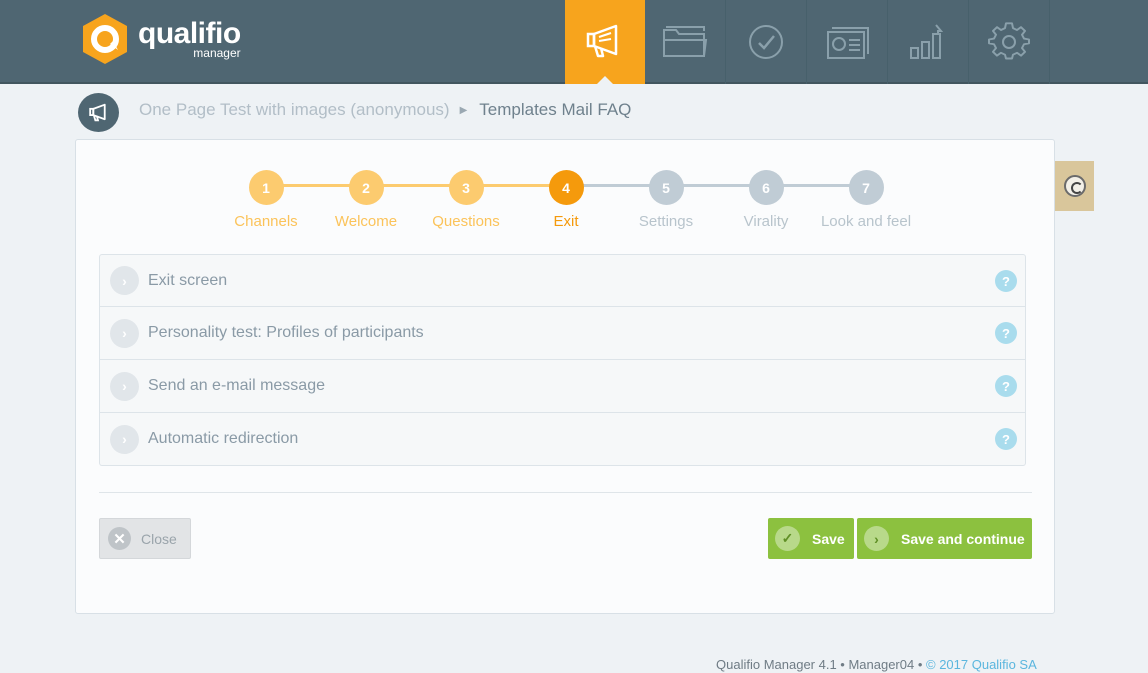 The image size is (1148, 673). I want to click on save-and-continue-label: Save and continue, so click(963, 538).